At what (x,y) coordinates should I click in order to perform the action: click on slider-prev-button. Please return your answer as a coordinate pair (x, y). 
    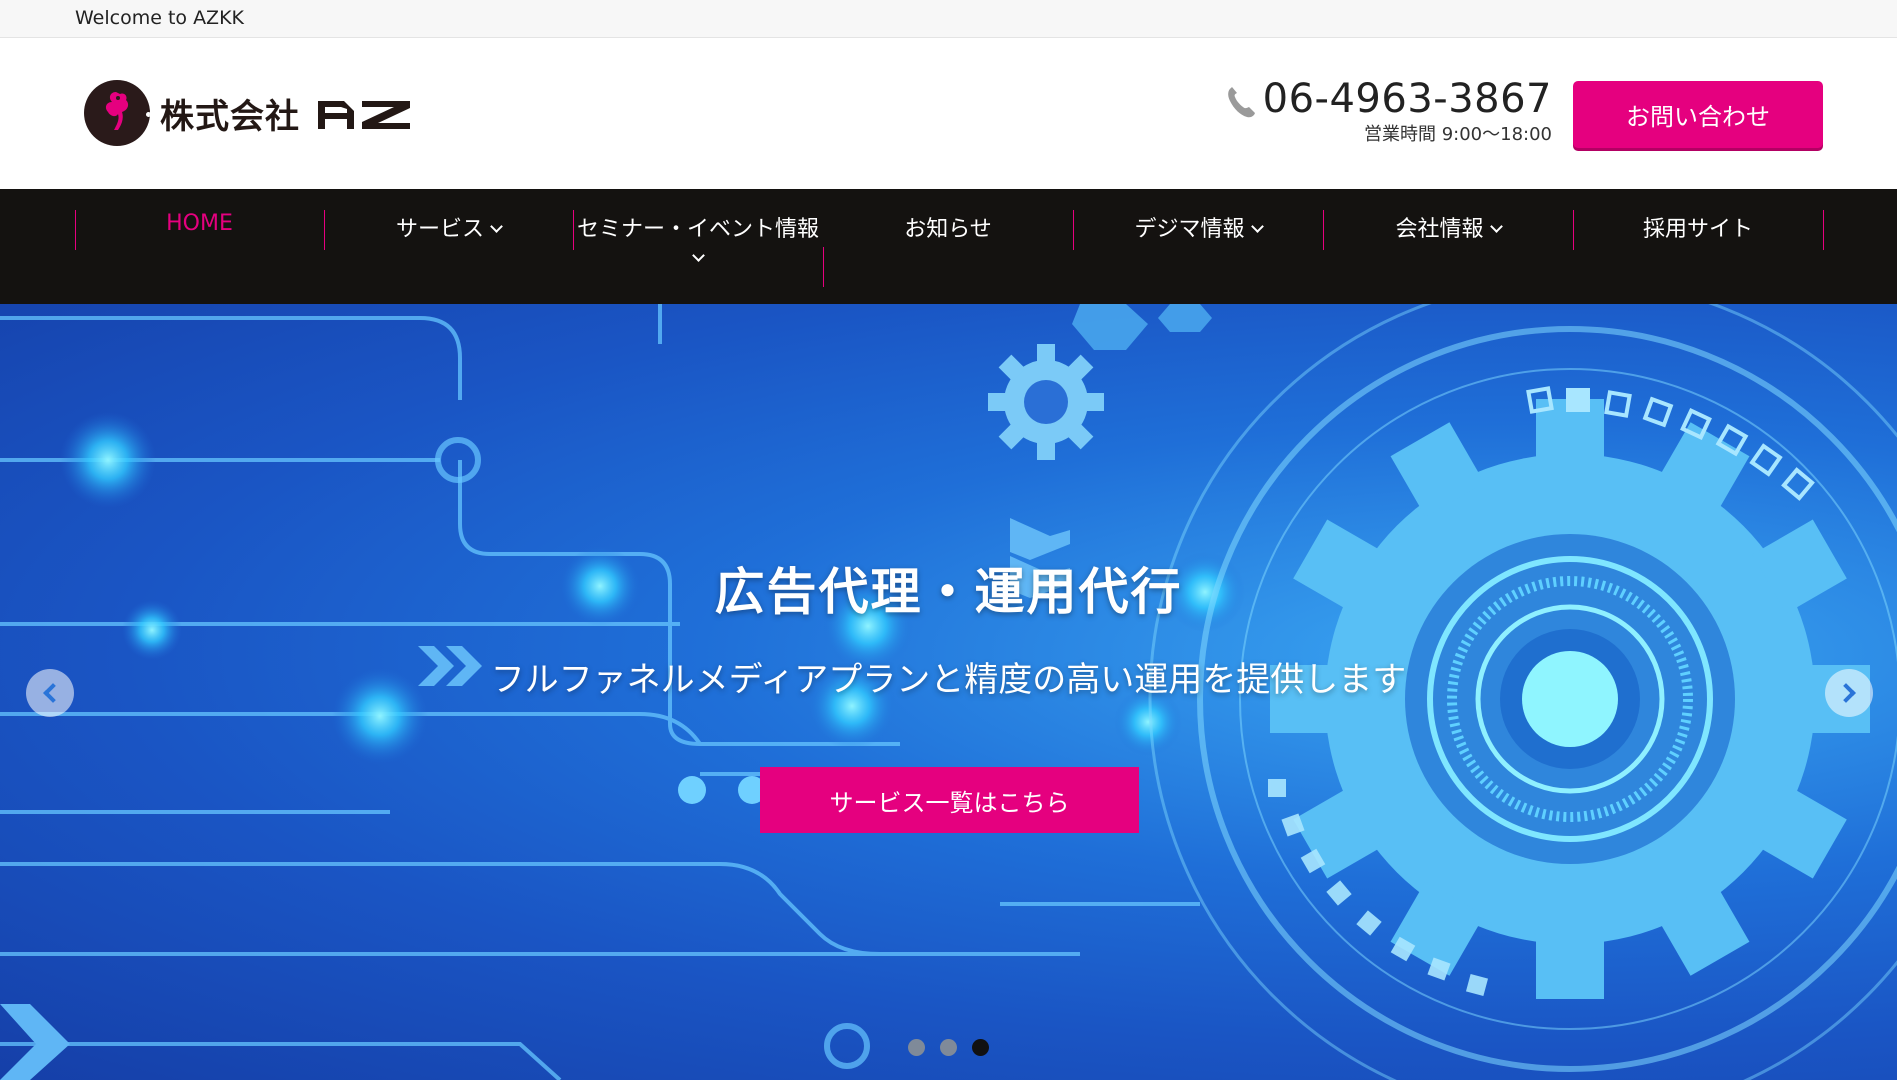
    Looking at the image, I should click on (50, 693).